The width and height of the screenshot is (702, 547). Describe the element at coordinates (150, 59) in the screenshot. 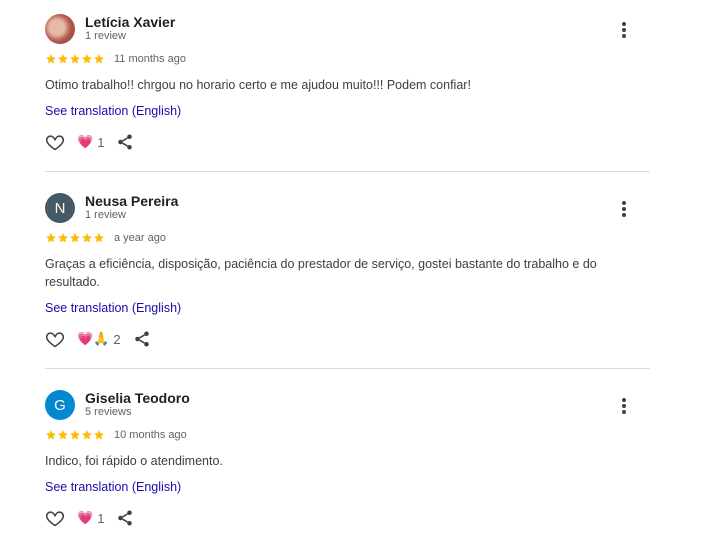

I see `review-time: 11 months ago` at that location.